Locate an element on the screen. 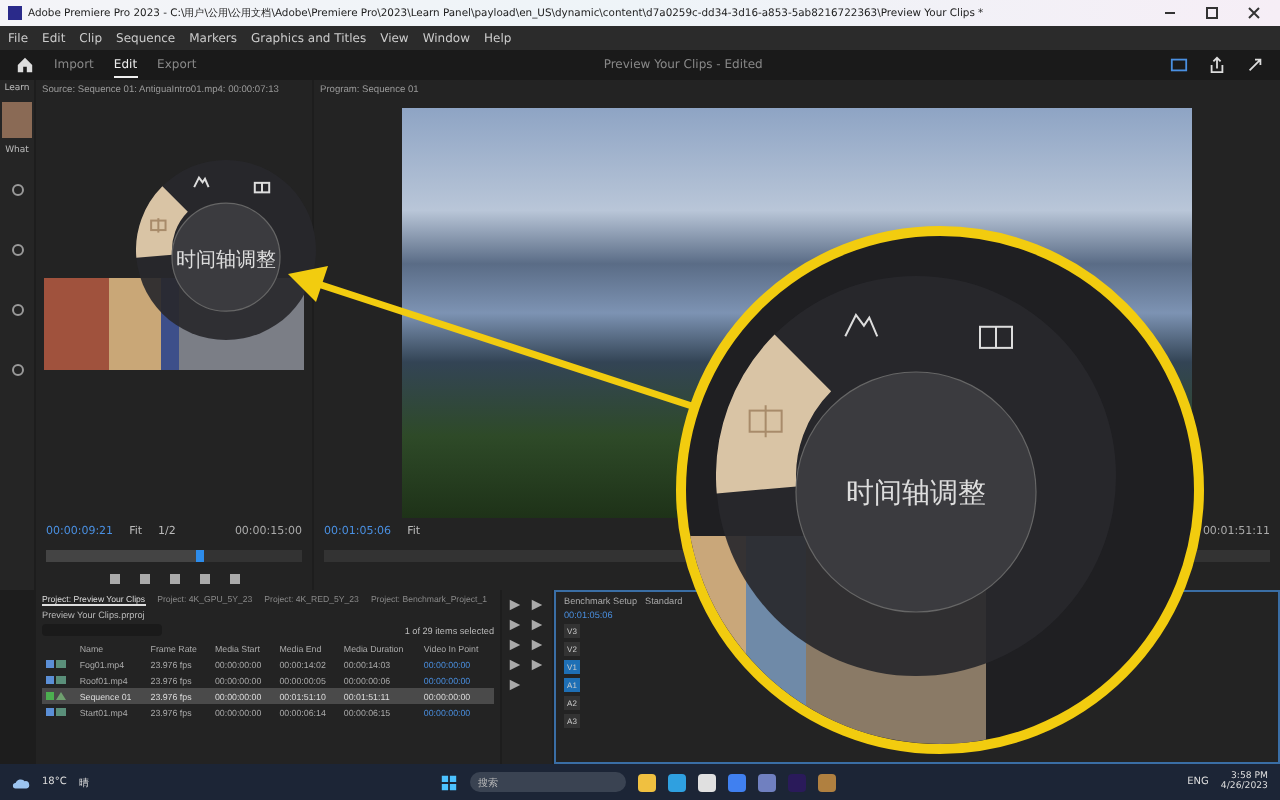 The image size is (1280, 800). tutorial-thumbnail is located at coordinates (17, 120).